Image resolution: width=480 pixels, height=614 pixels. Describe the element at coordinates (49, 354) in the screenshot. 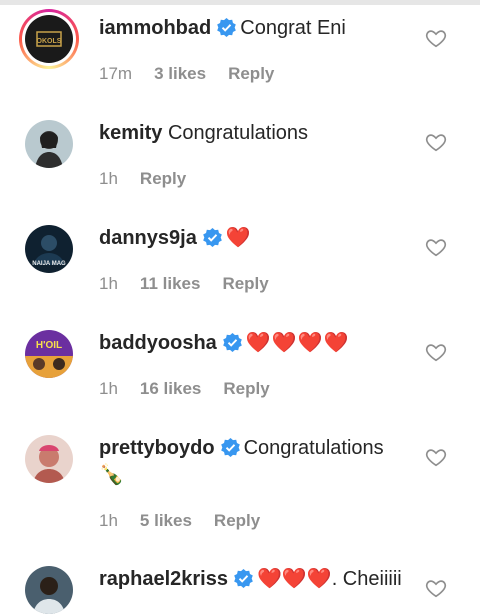

I see `avatar: H'OIL` at that location.